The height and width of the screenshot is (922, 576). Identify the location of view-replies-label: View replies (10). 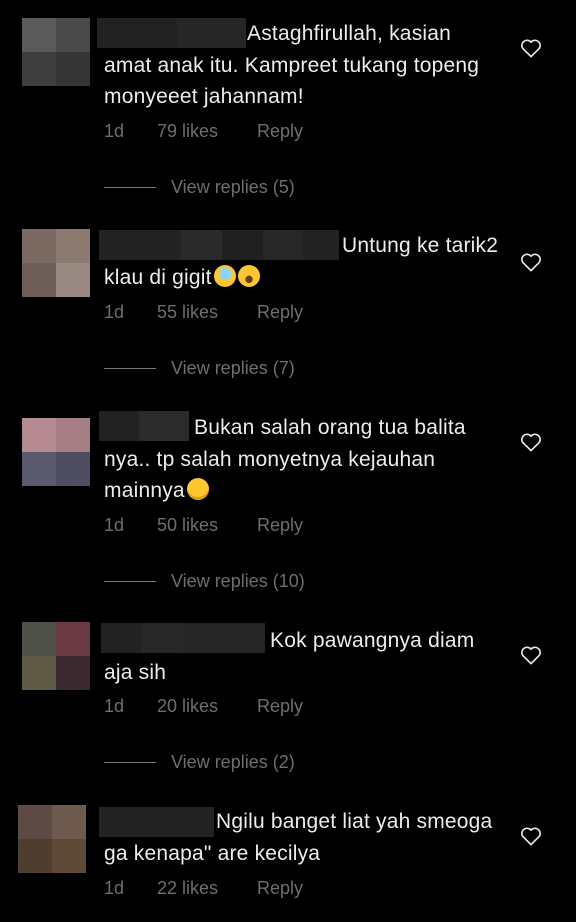
(238, 581).